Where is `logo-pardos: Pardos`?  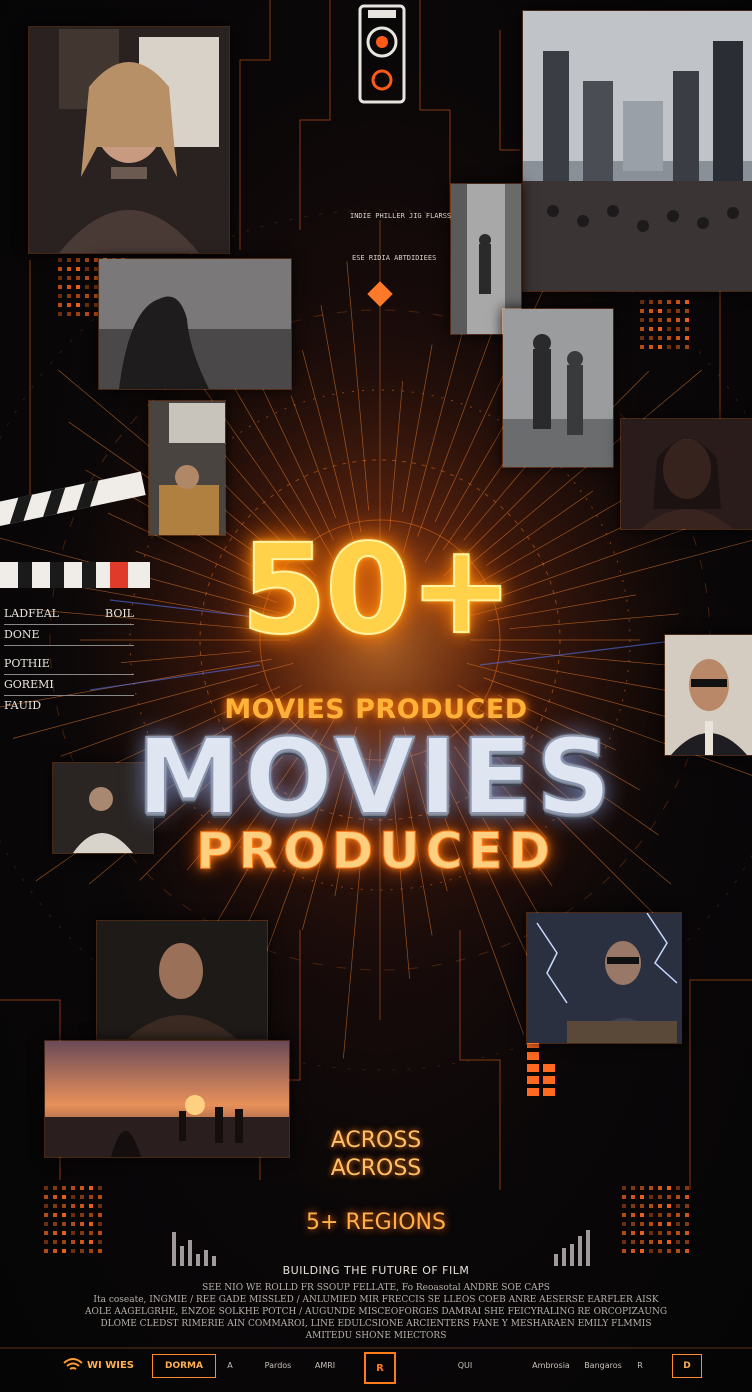
logo-pardos: Pardos is located at coordinates (278, 1365).